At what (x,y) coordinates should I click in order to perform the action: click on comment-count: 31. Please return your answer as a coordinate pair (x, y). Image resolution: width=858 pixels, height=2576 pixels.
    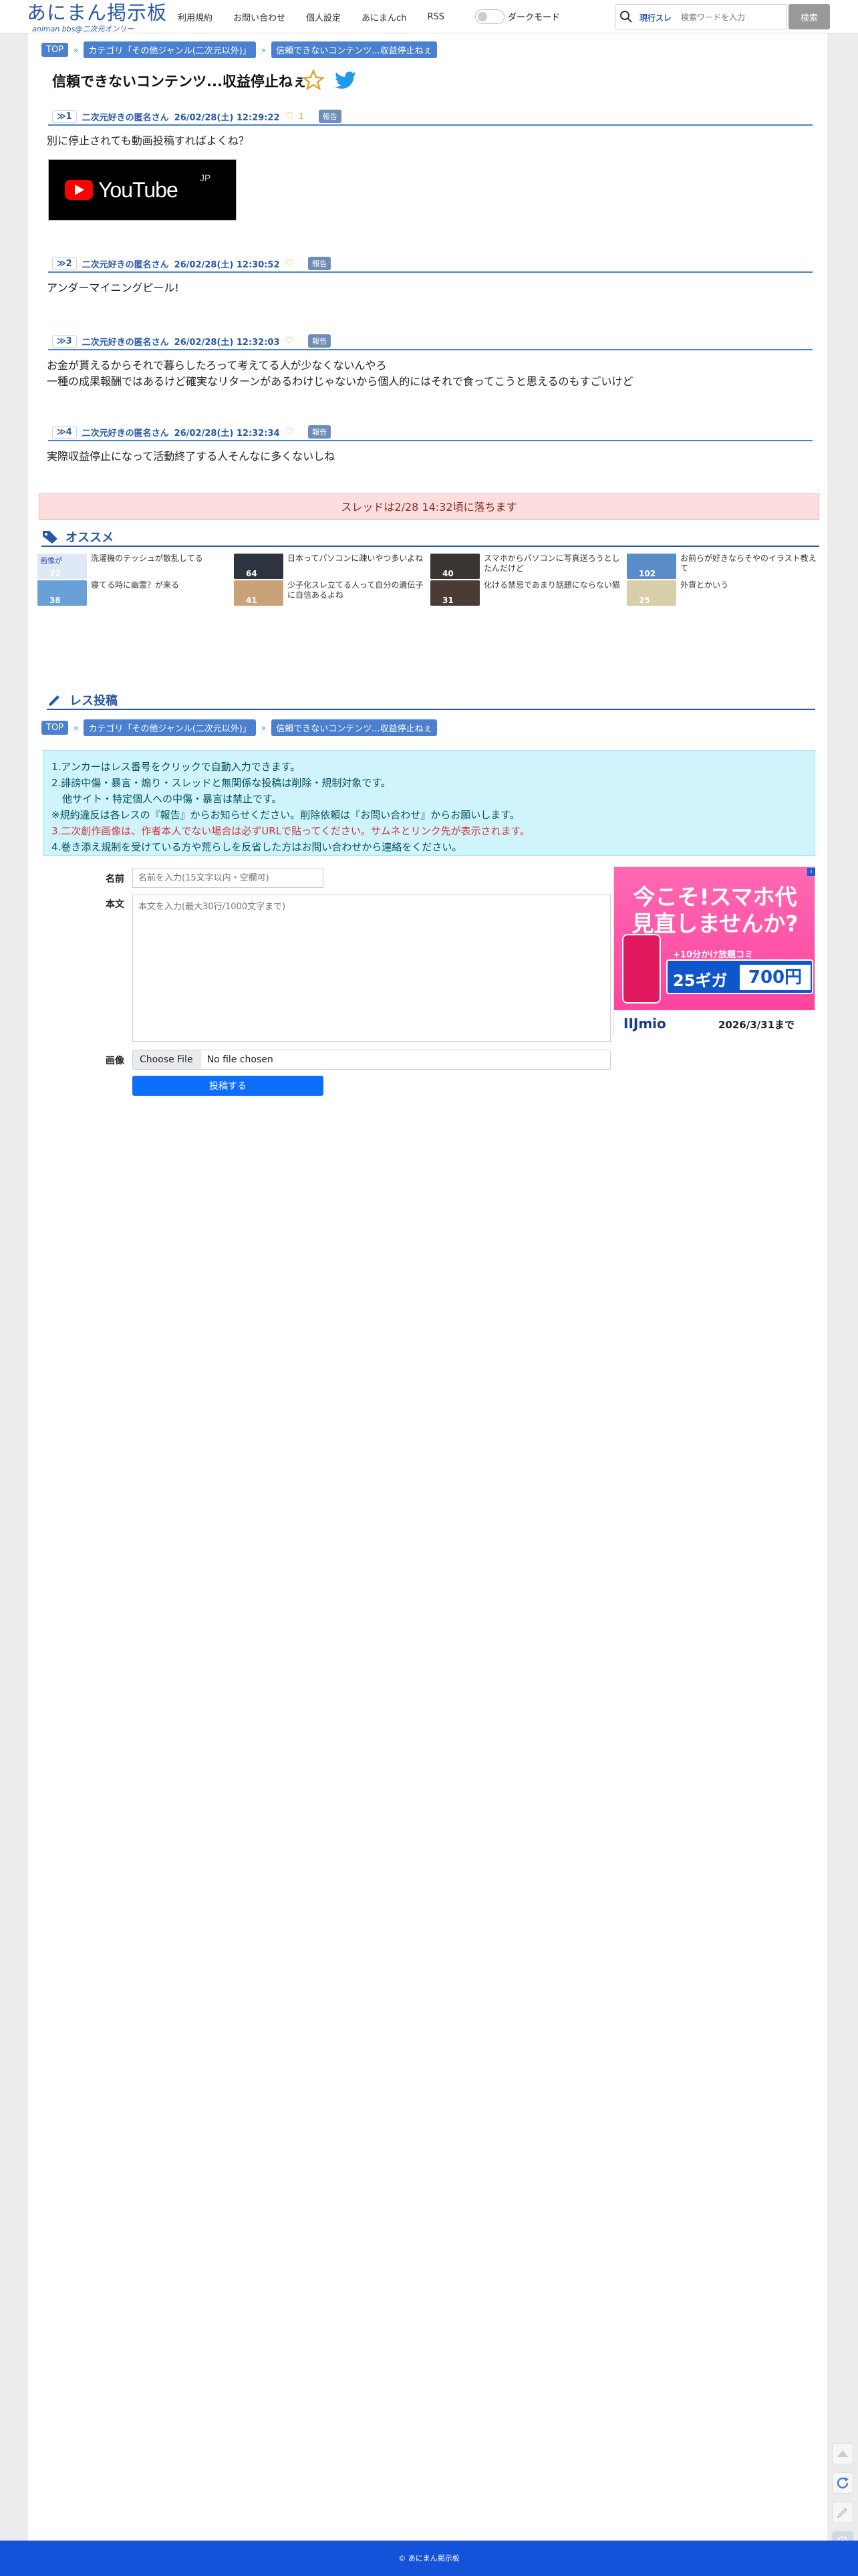
    Looking at the image, I should click on (448, 600).